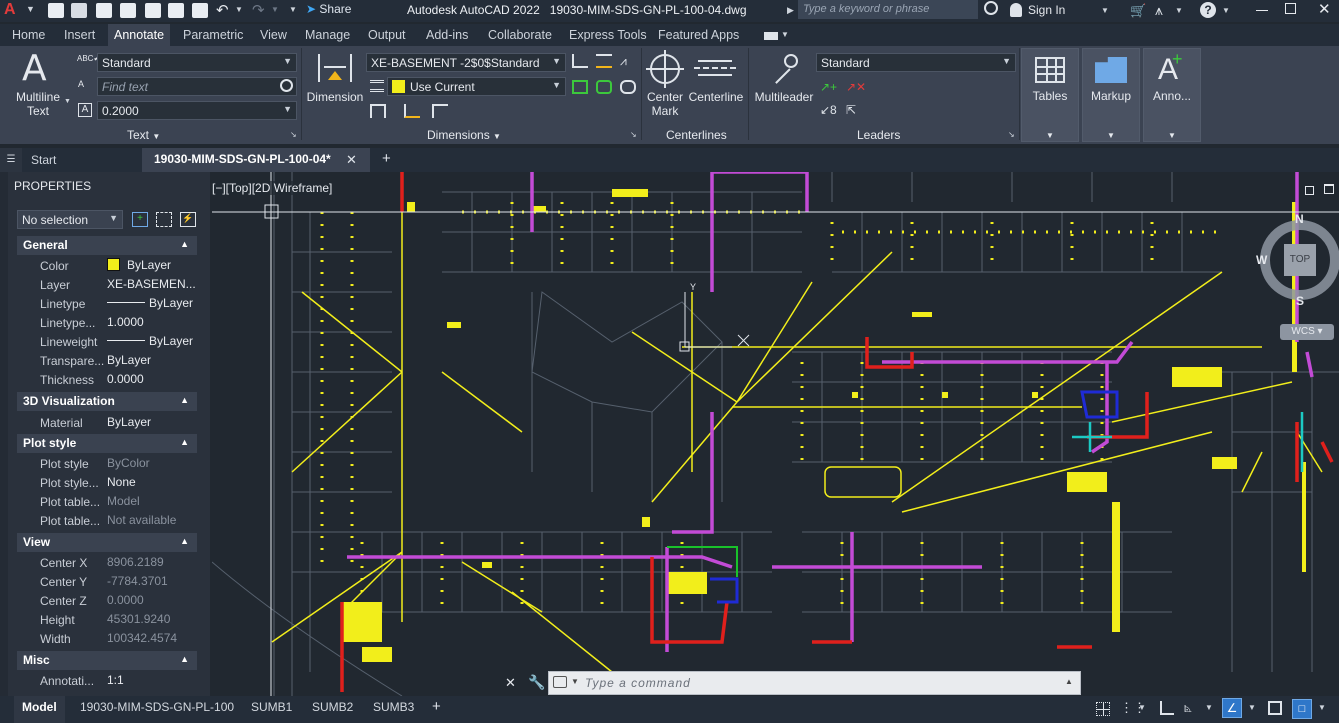 The image size is (1339, 723). I want to click on dim-tolerance-icon, so click(412, 111).